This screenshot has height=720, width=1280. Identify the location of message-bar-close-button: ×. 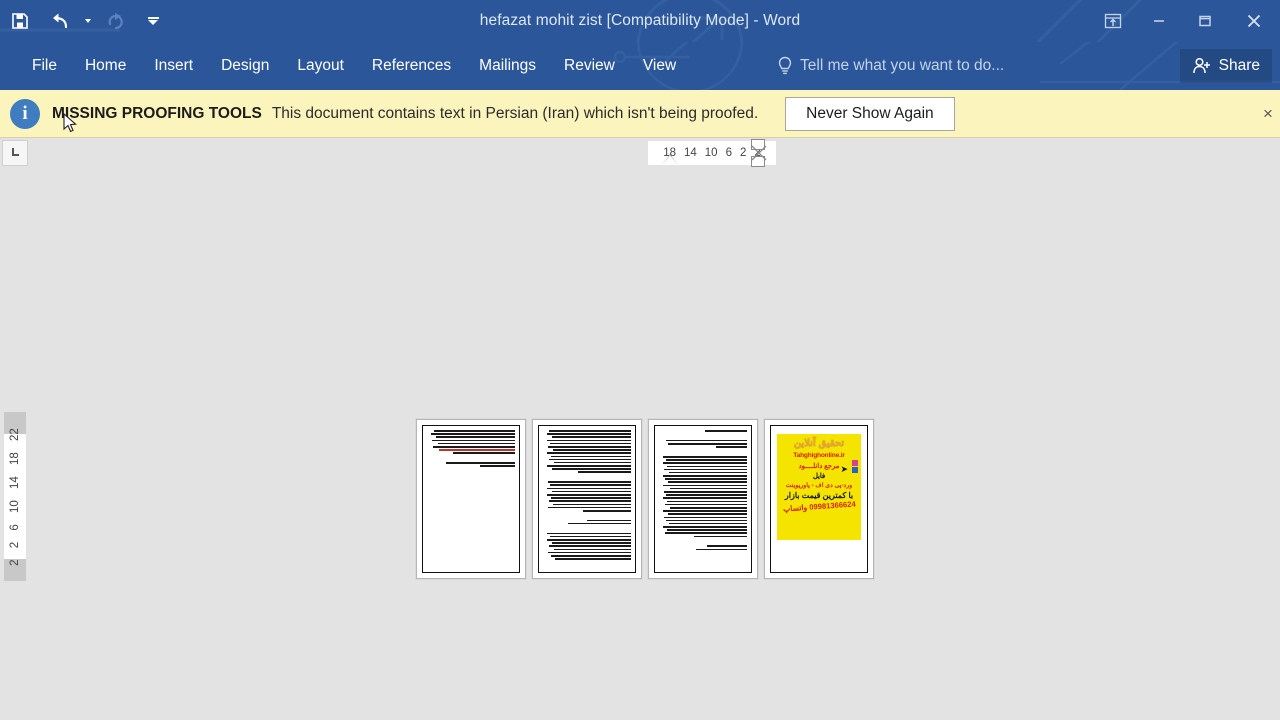
(1268, 114).